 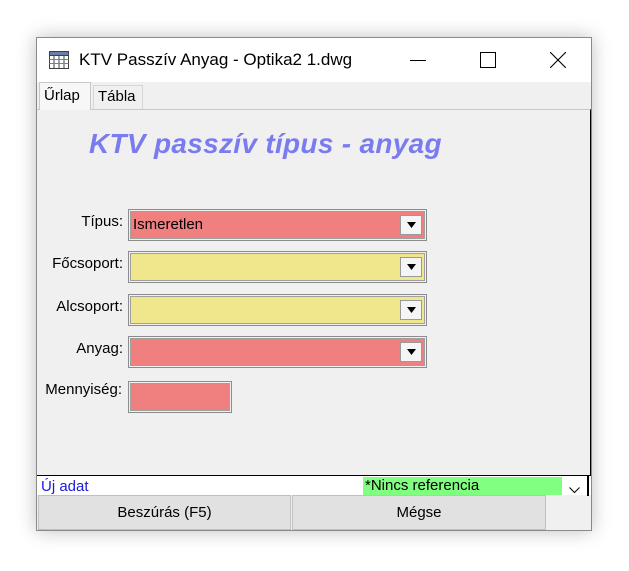 What do you see at coordinates (118, 97) in the screenshot?
I see `tab-tabla: Tábla` at bounding box center [118, 97].